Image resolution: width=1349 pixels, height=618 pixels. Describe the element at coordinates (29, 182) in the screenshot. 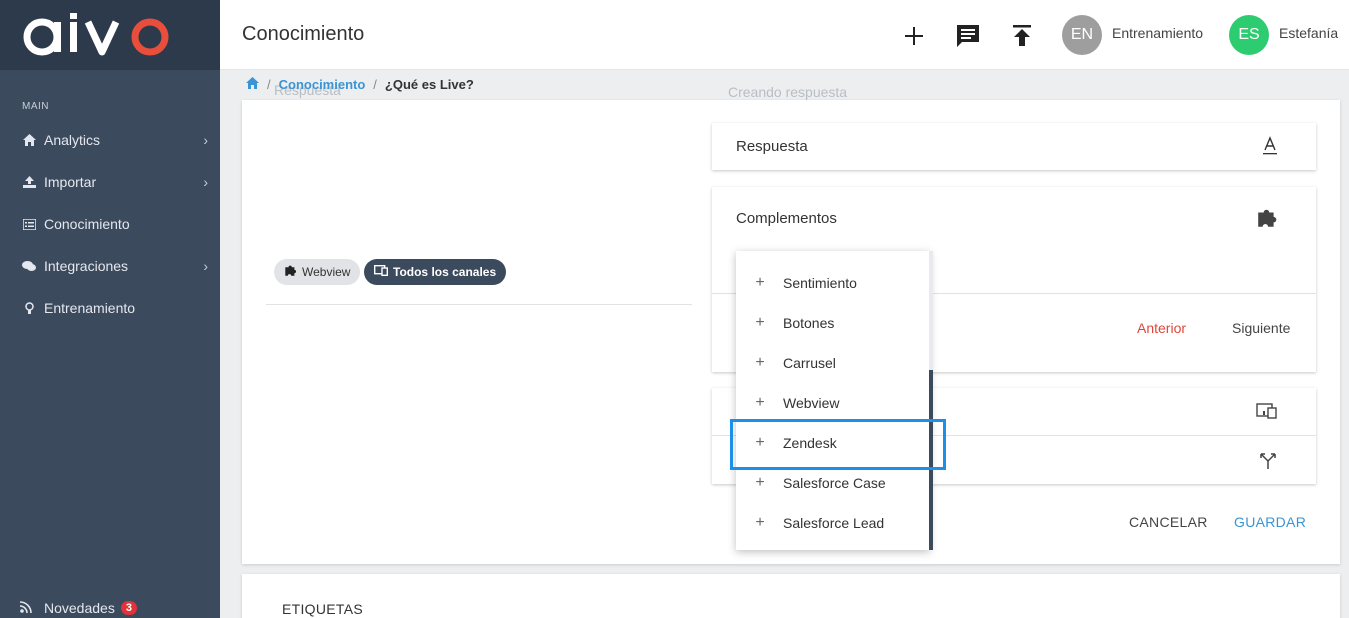

I see `upload-icon` at that location.